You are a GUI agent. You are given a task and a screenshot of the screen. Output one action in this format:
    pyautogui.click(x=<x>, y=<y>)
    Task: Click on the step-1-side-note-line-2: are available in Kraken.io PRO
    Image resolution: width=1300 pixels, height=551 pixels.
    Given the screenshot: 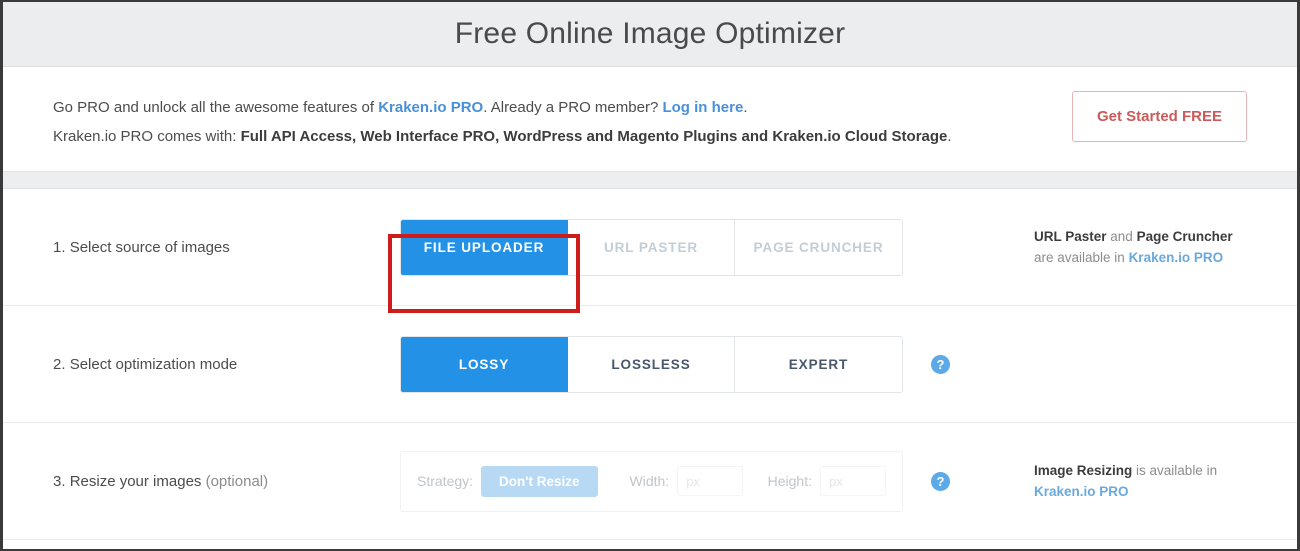 What is the action you would take?
    pyautogui.click(x=1133, y=257)
    